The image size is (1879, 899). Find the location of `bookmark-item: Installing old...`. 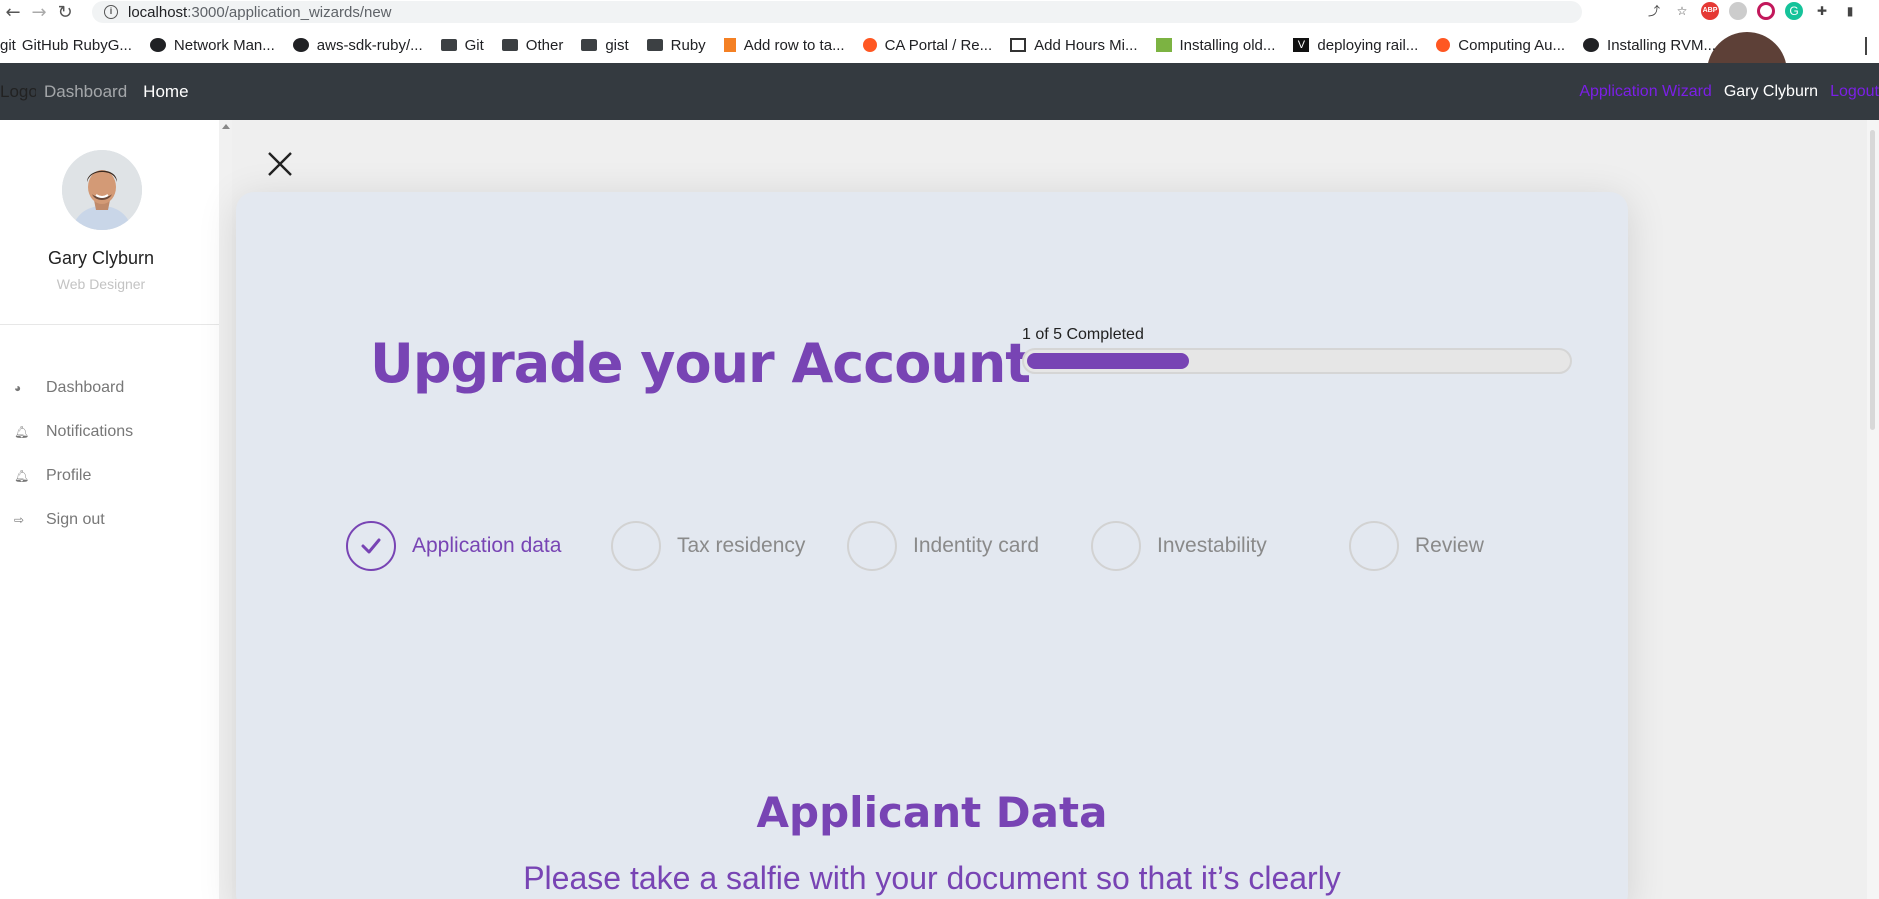

bookmark-item: Installing old... is located at coordinates (1215, 45).